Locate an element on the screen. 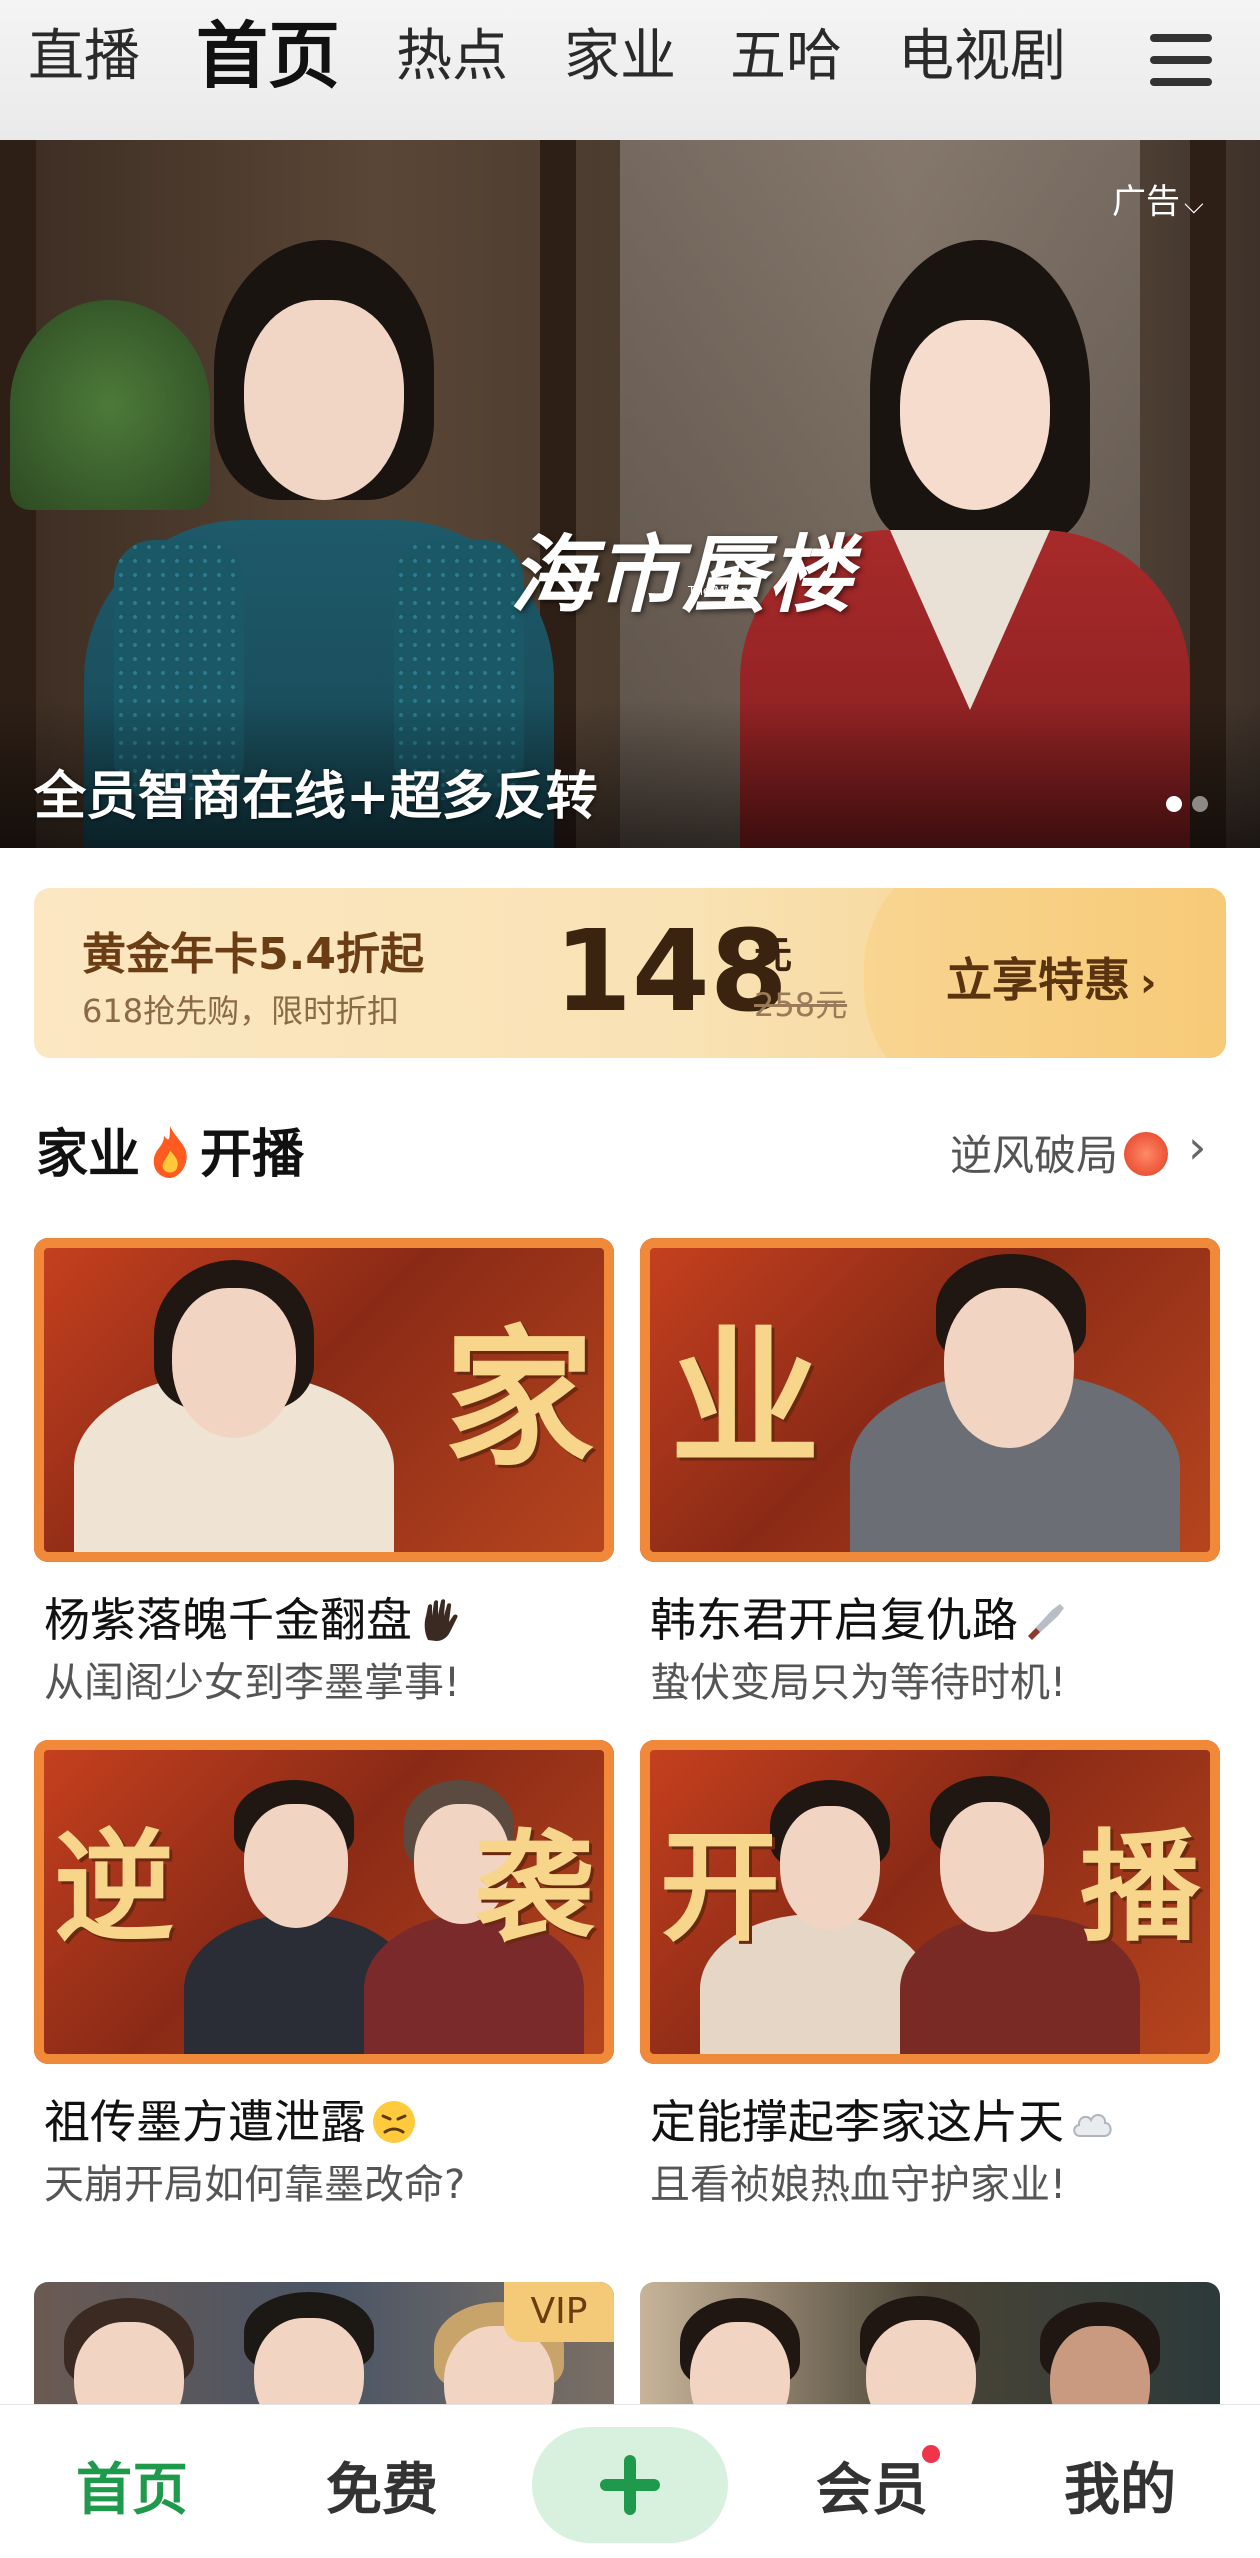 This screenshot has width=1260, height=2558. video-thumbnail: 家 is located at coordinates (324, 1400).